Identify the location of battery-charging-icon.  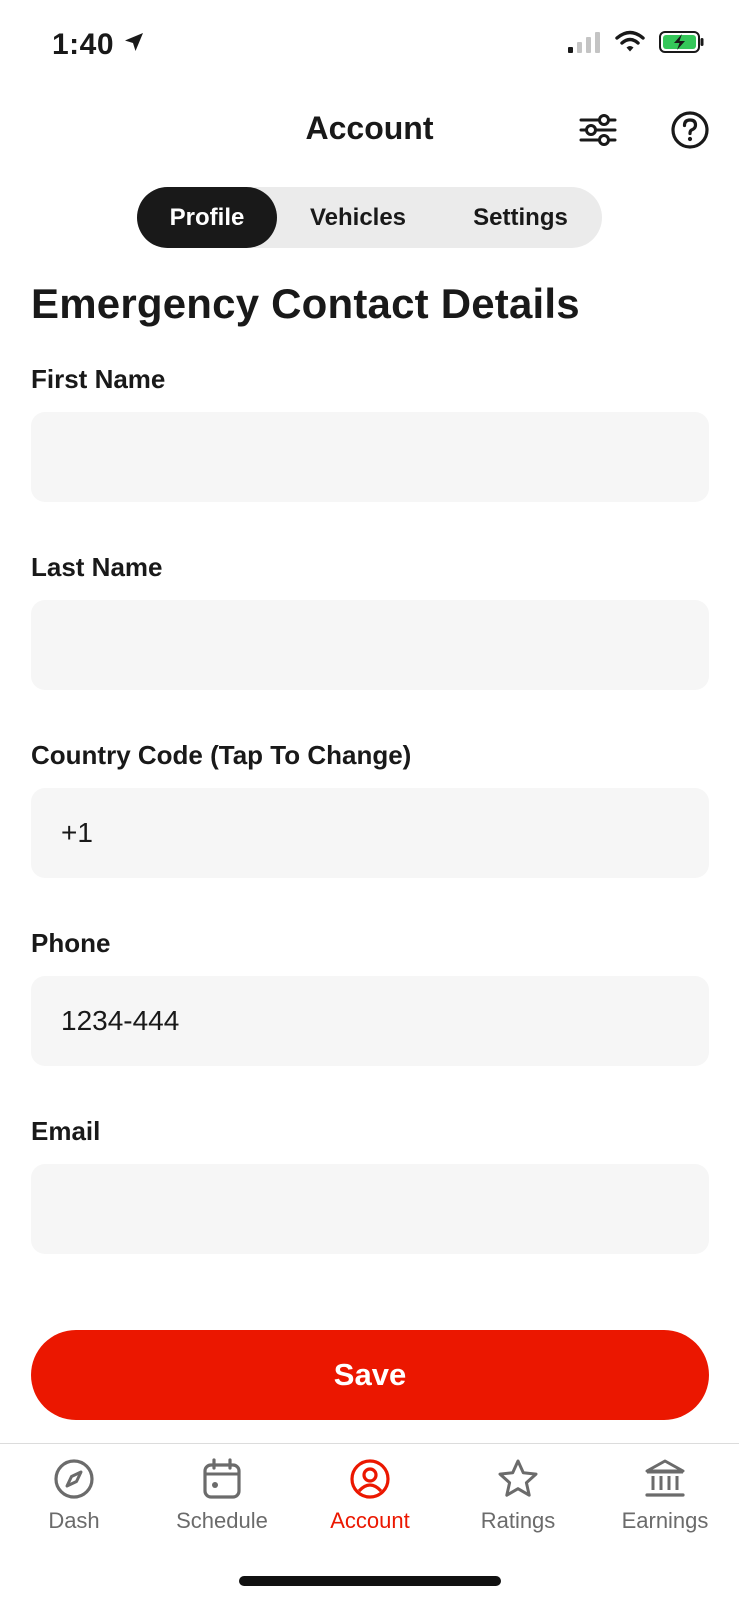
(682, 44).